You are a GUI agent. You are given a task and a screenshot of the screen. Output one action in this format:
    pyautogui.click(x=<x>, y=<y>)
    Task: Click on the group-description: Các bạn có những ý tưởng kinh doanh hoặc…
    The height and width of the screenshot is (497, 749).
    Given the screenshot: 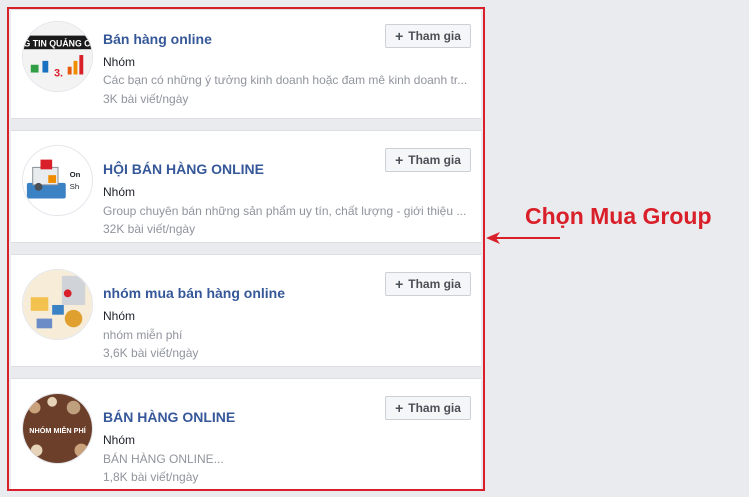 What is the action you would take?
    pyautogui.click(x=285, y=80)
    